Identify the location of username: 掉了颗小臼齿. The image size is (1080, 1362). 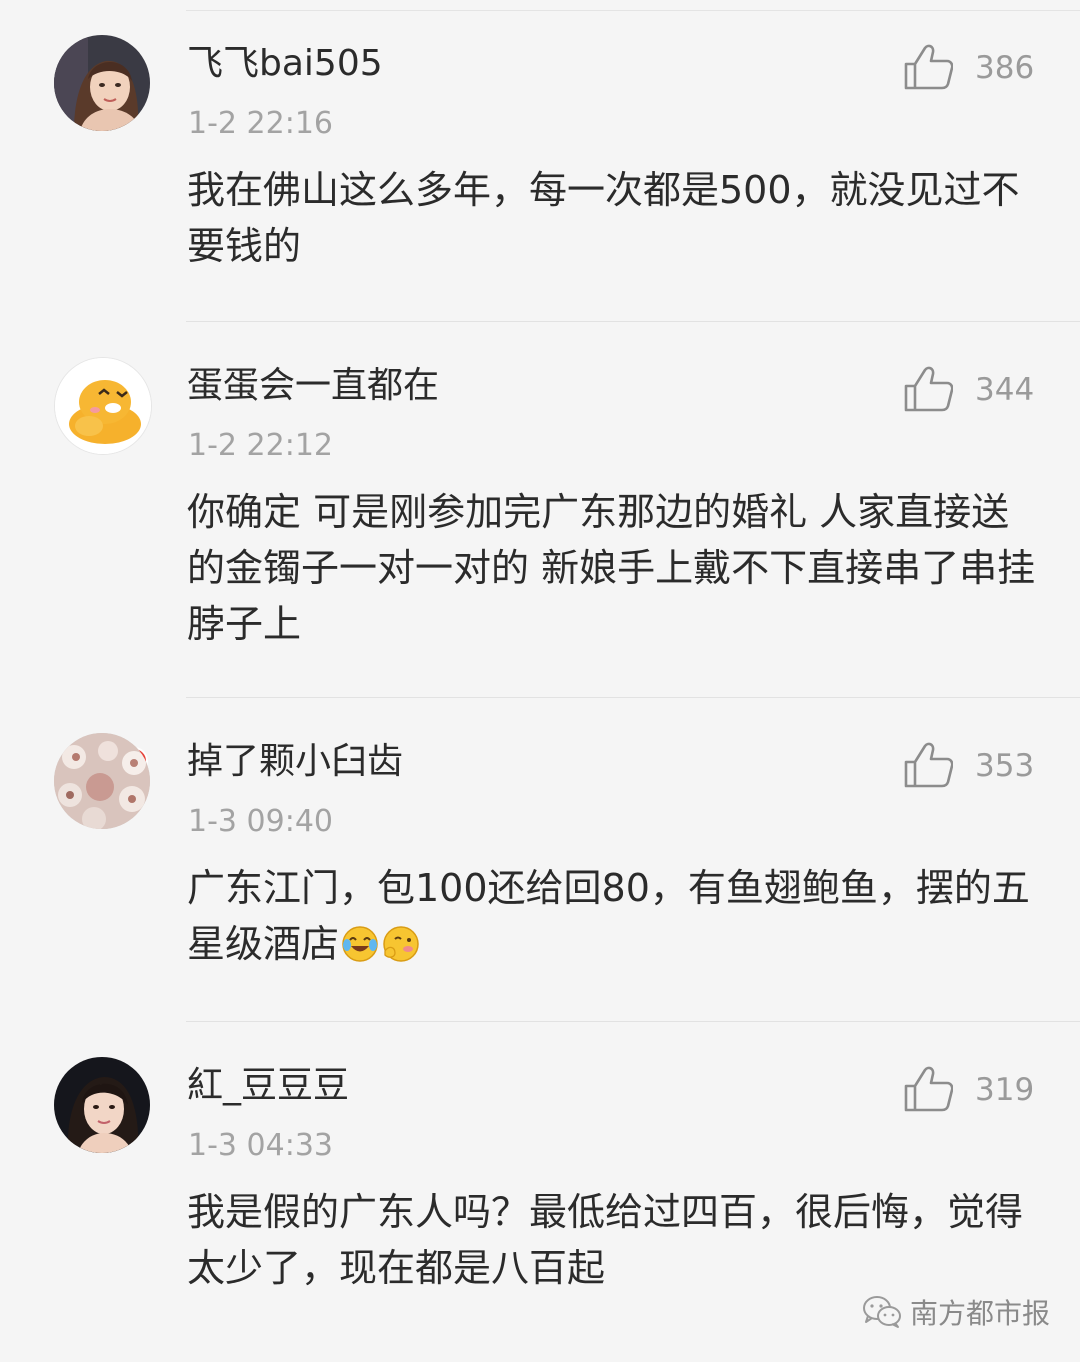
(295, 762).